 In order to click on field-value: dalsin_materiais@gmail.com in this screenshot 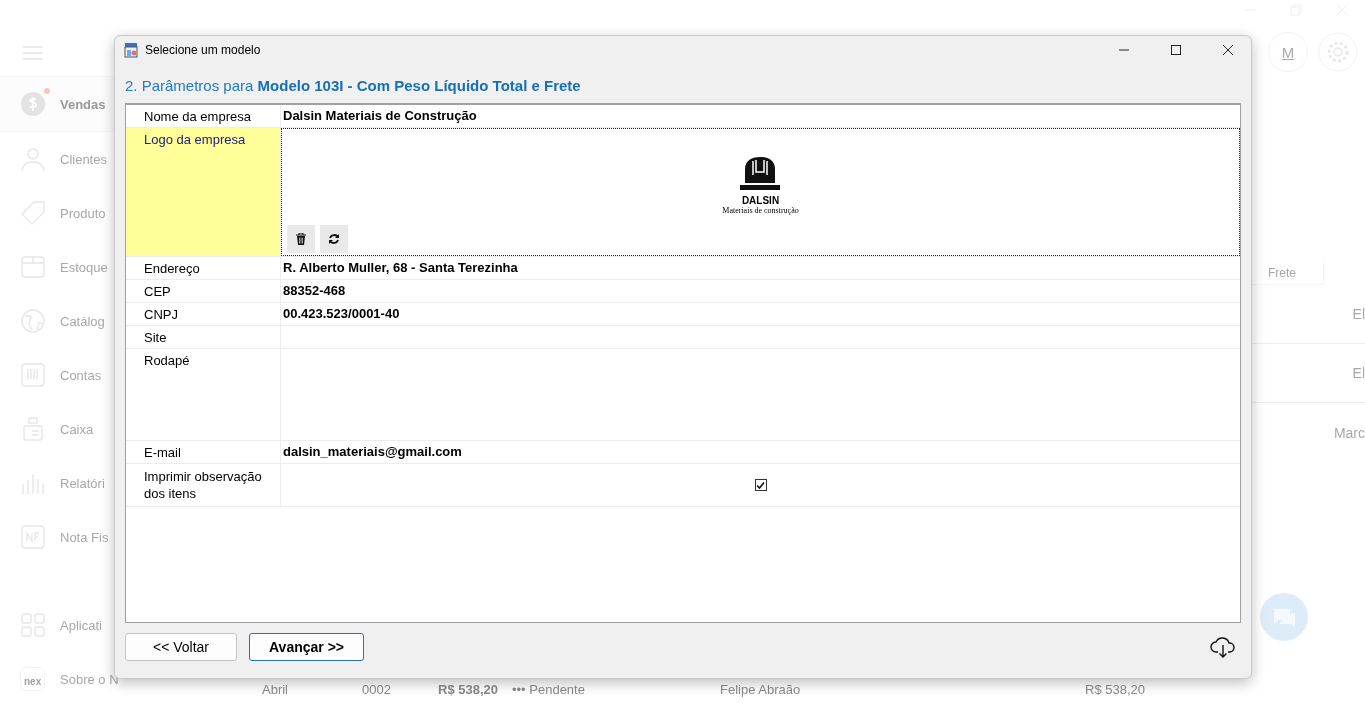, I will do `click(760, 452)`.